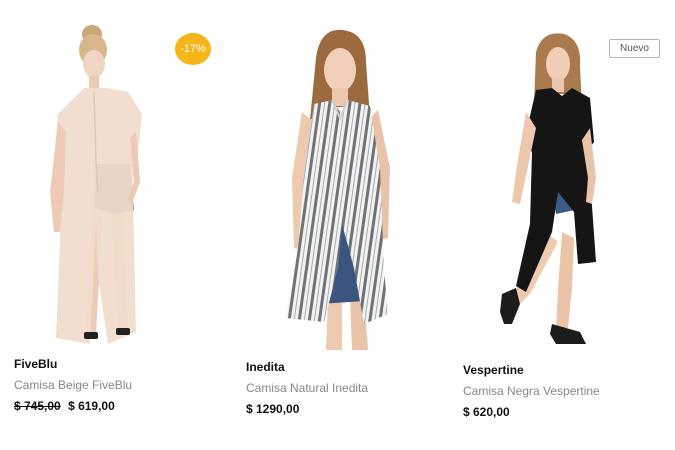 The image size is (675, 450). I want to click on product-name: Camisa Negra Vespertine, so click(531, 391).